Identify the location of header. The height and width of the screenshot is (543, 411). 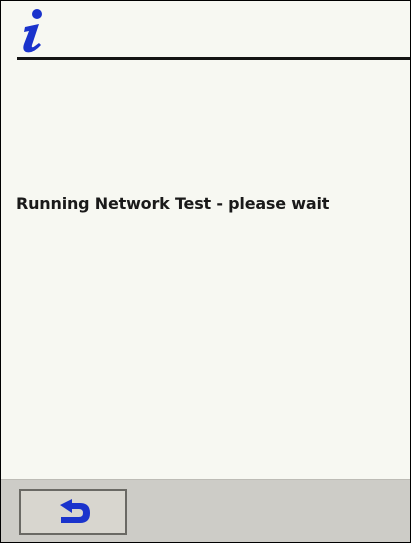
(205, 30).